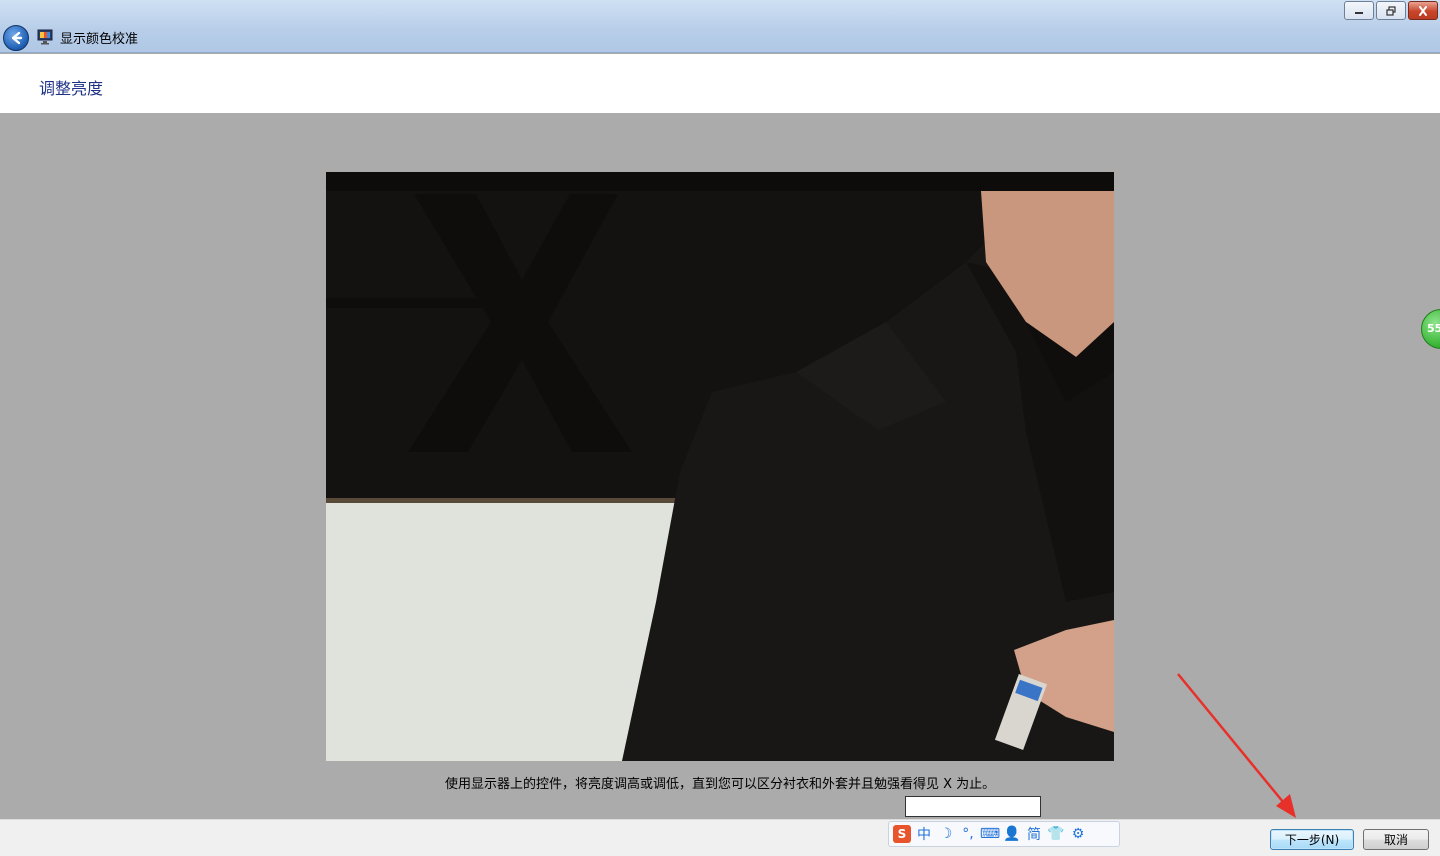  Describe the element at coordinates (720, 26) in the screenshot. I see `title-bar: 显示颜色校准` at that location.